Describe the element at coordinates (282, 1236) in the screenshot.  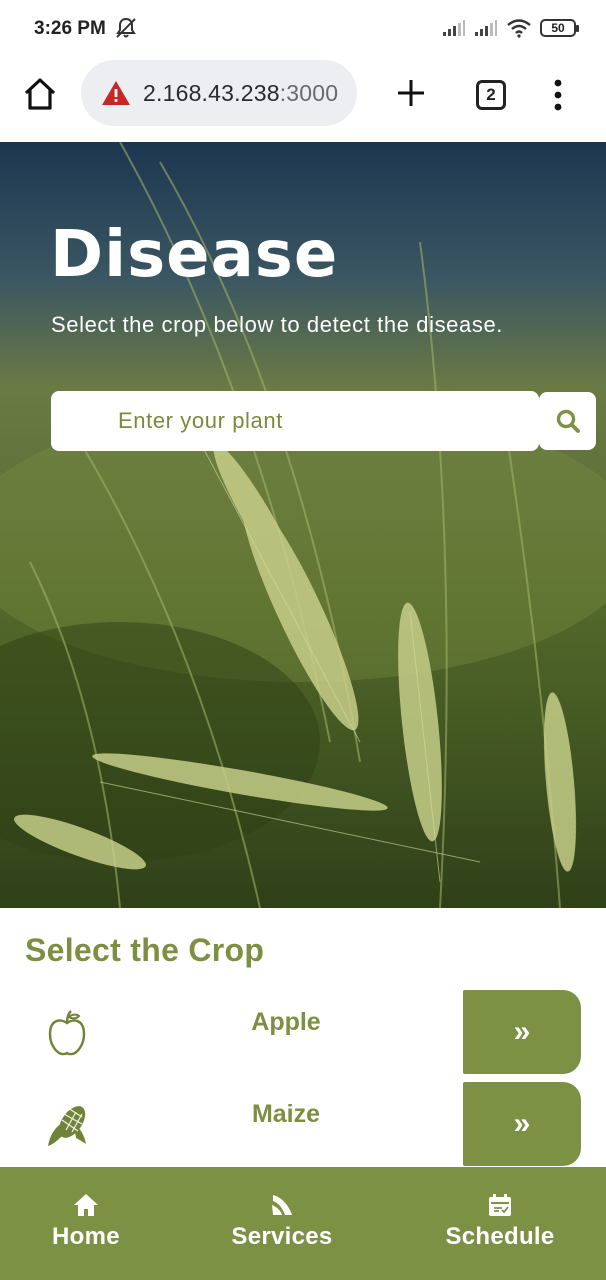
I see `nav-services-label: Services` at that location.